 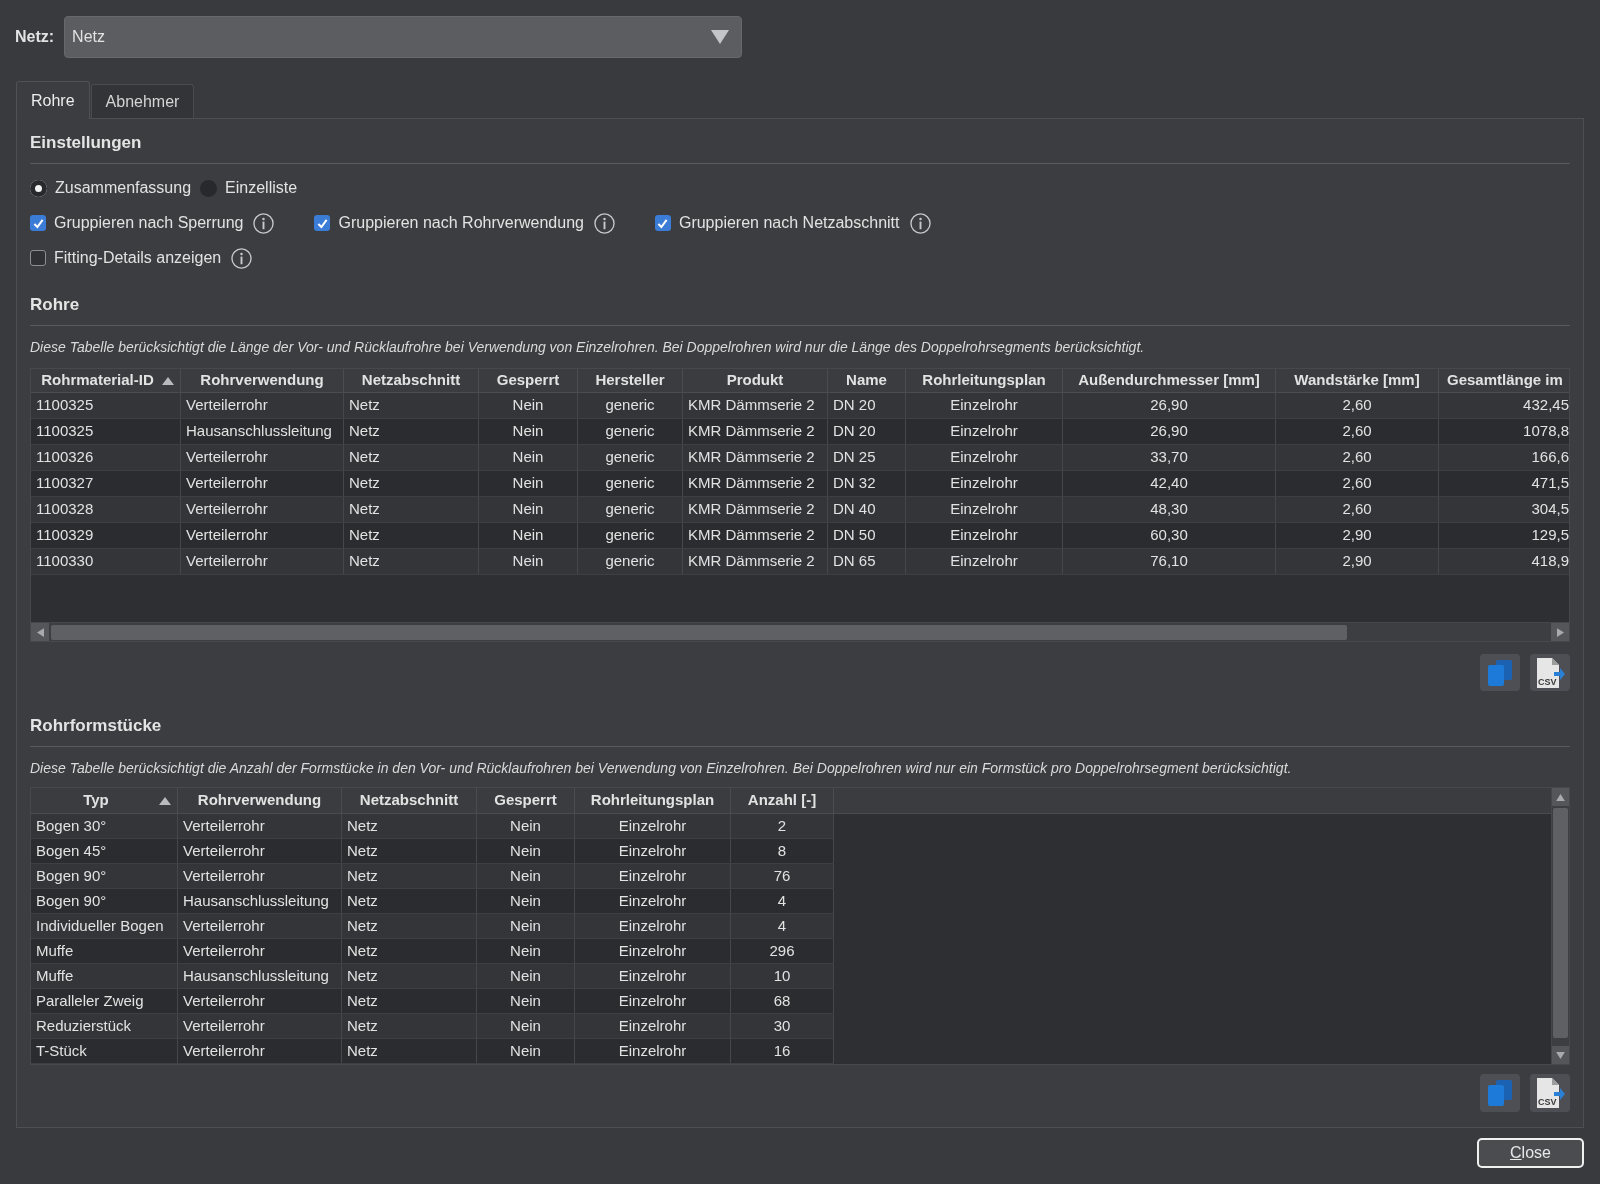 I want to click on section-heading: Rohre, so click(x=55, y=305).